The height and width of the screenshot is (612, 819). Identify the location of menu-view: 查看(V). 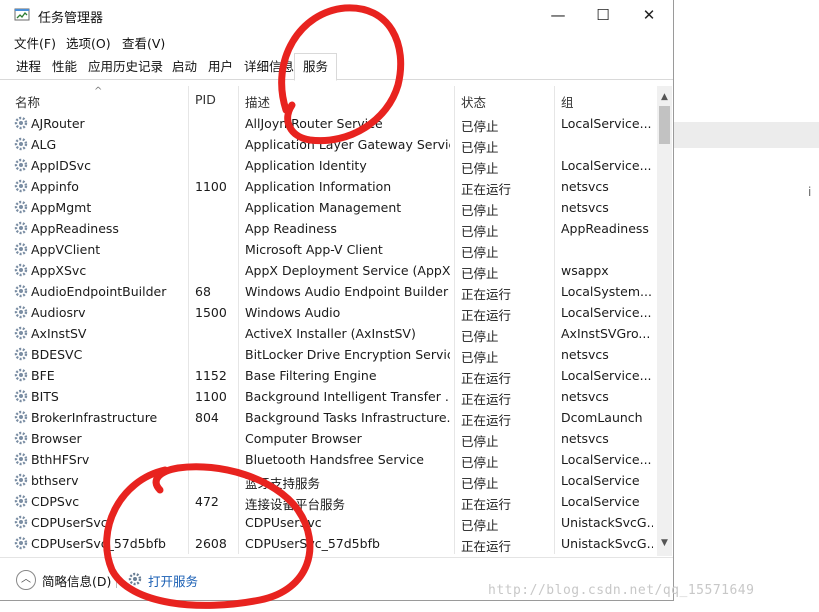
(143, 42).